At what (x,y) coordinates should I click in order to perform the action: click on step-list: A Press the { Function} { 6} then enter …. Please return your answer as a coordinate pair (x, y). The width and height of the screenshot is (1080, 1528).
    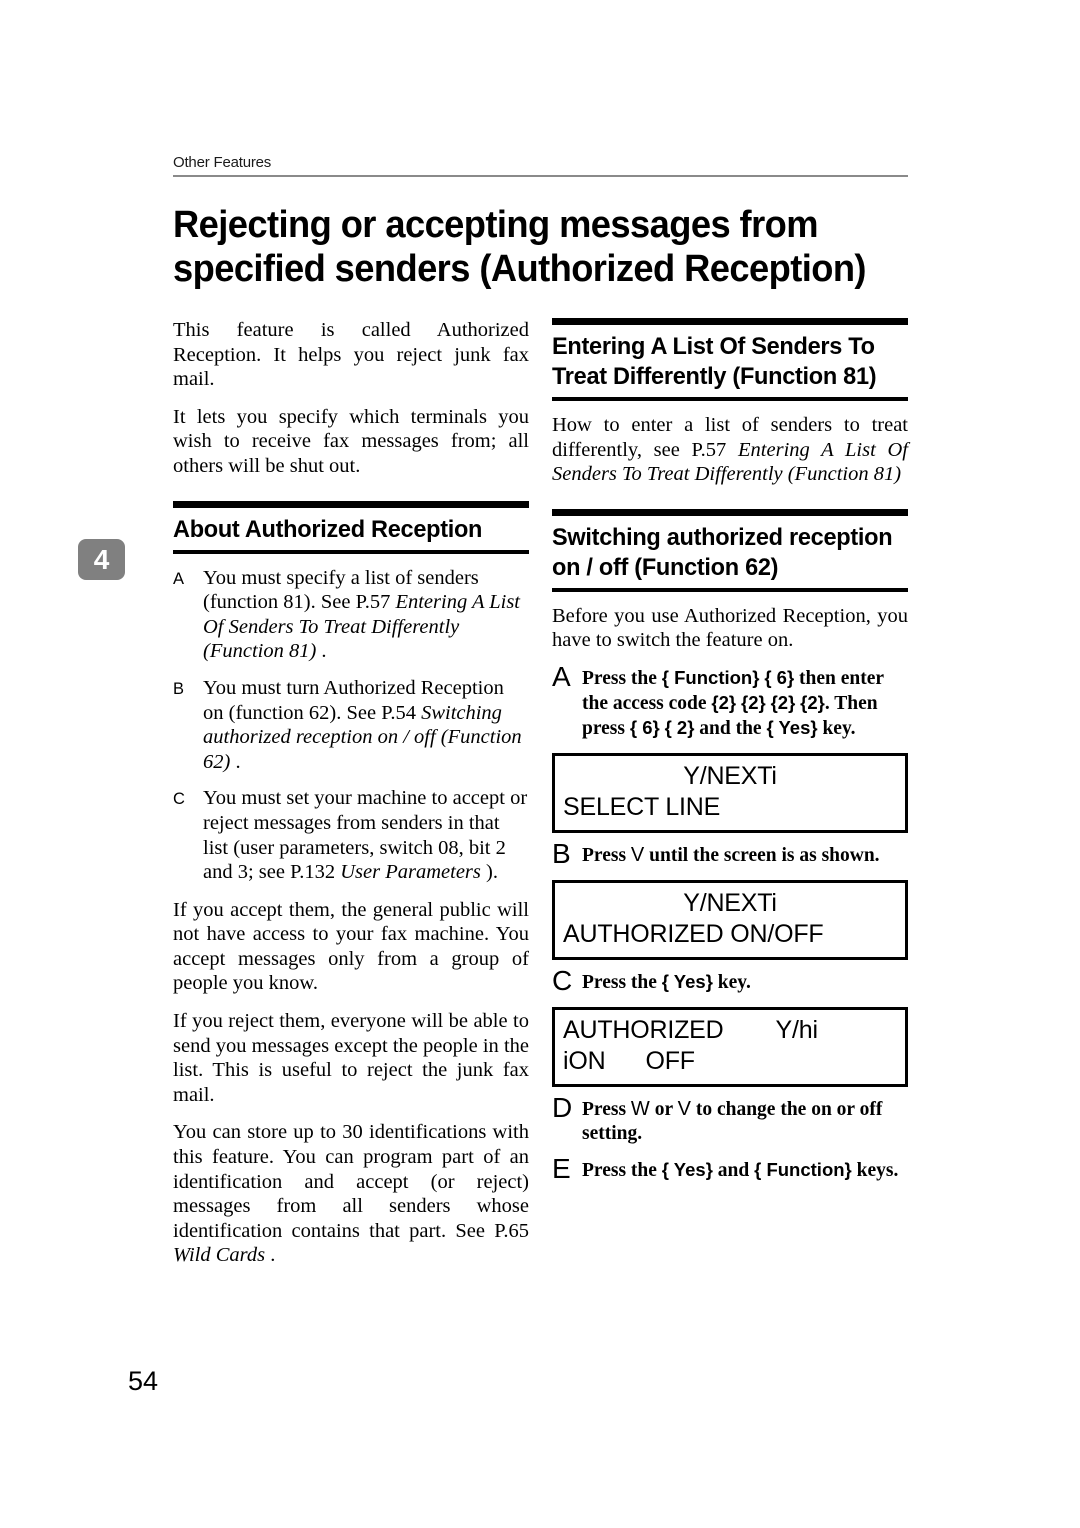
    Looking at the image, I should click on (730, 922).